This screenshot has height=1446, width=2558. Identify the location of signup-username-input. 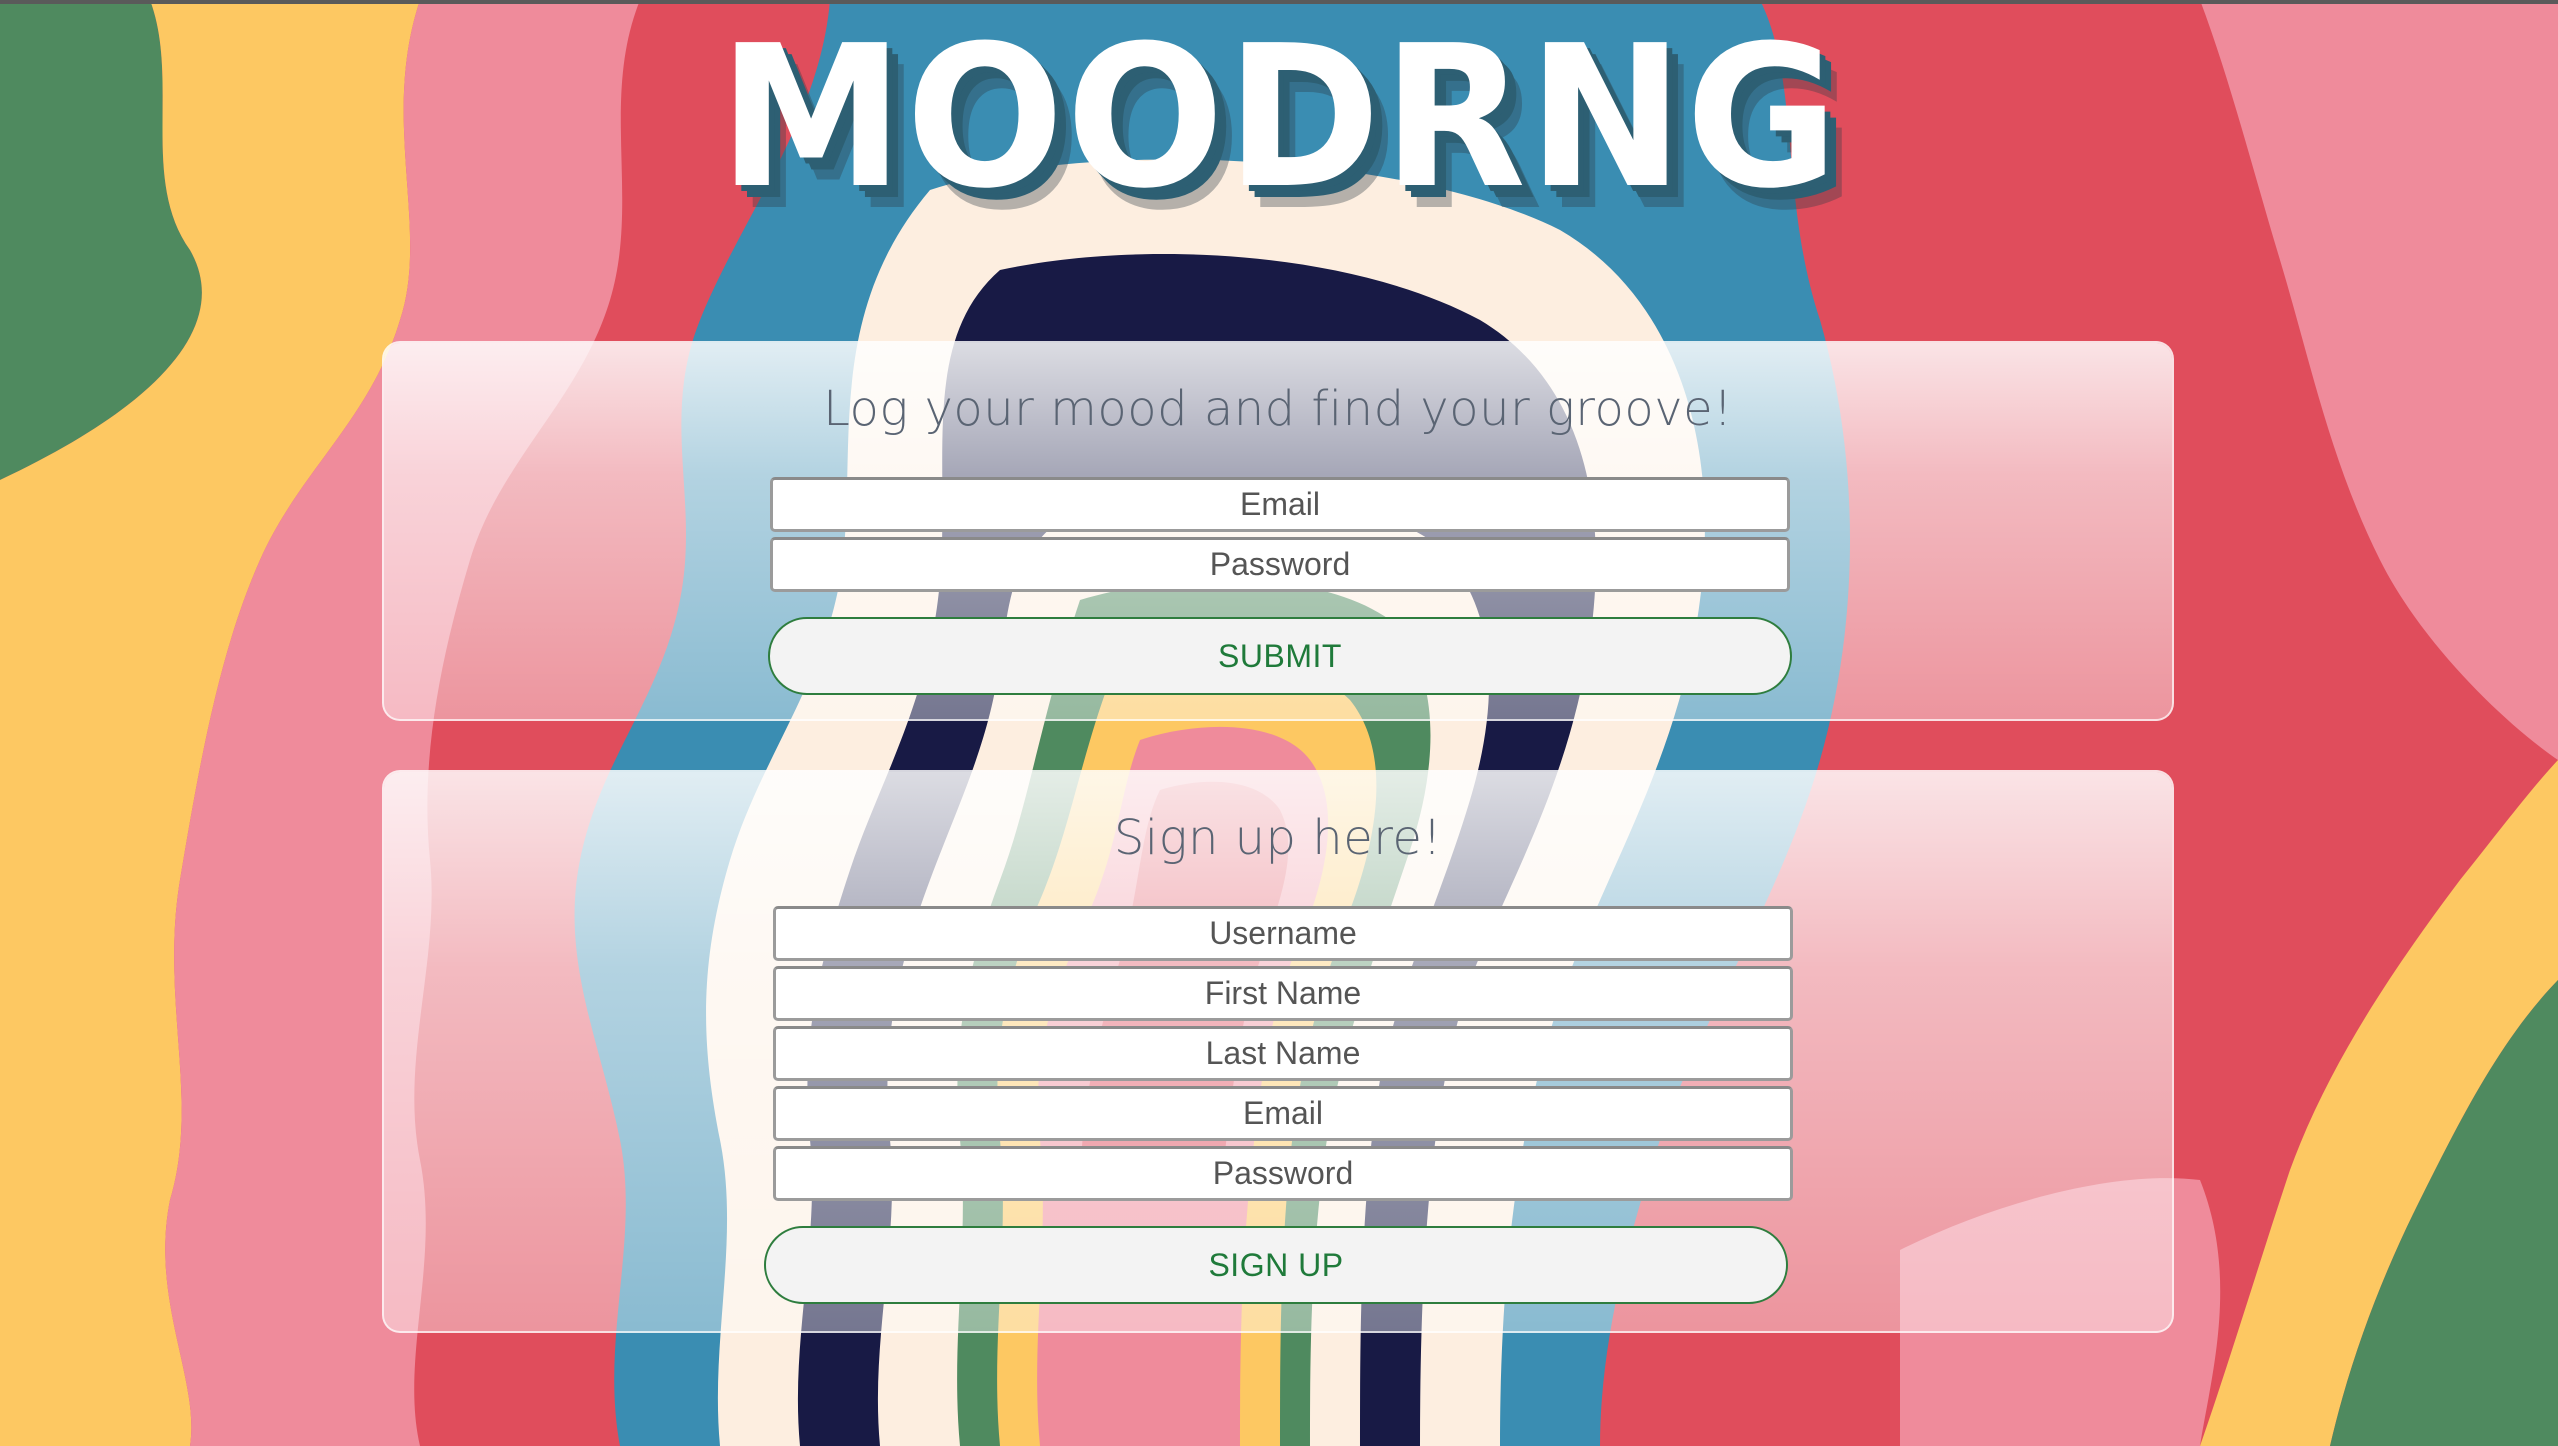
(1283, 933).